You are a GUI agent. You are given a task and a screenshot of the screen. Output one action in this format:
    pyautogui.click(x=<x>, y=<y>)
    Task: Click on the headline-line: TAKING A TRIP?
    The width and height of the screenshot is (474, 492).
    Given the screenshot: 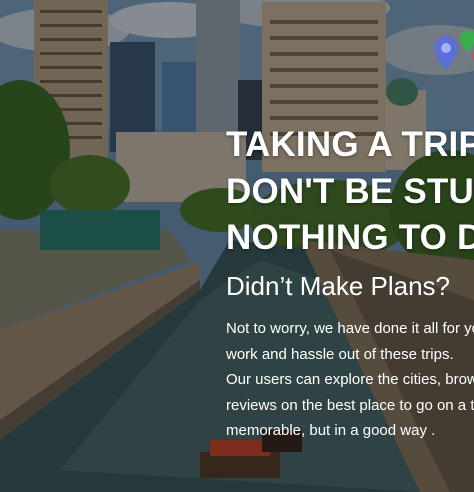 What is the action you would take?
    pyautogui.click(x=350, y=144)
    